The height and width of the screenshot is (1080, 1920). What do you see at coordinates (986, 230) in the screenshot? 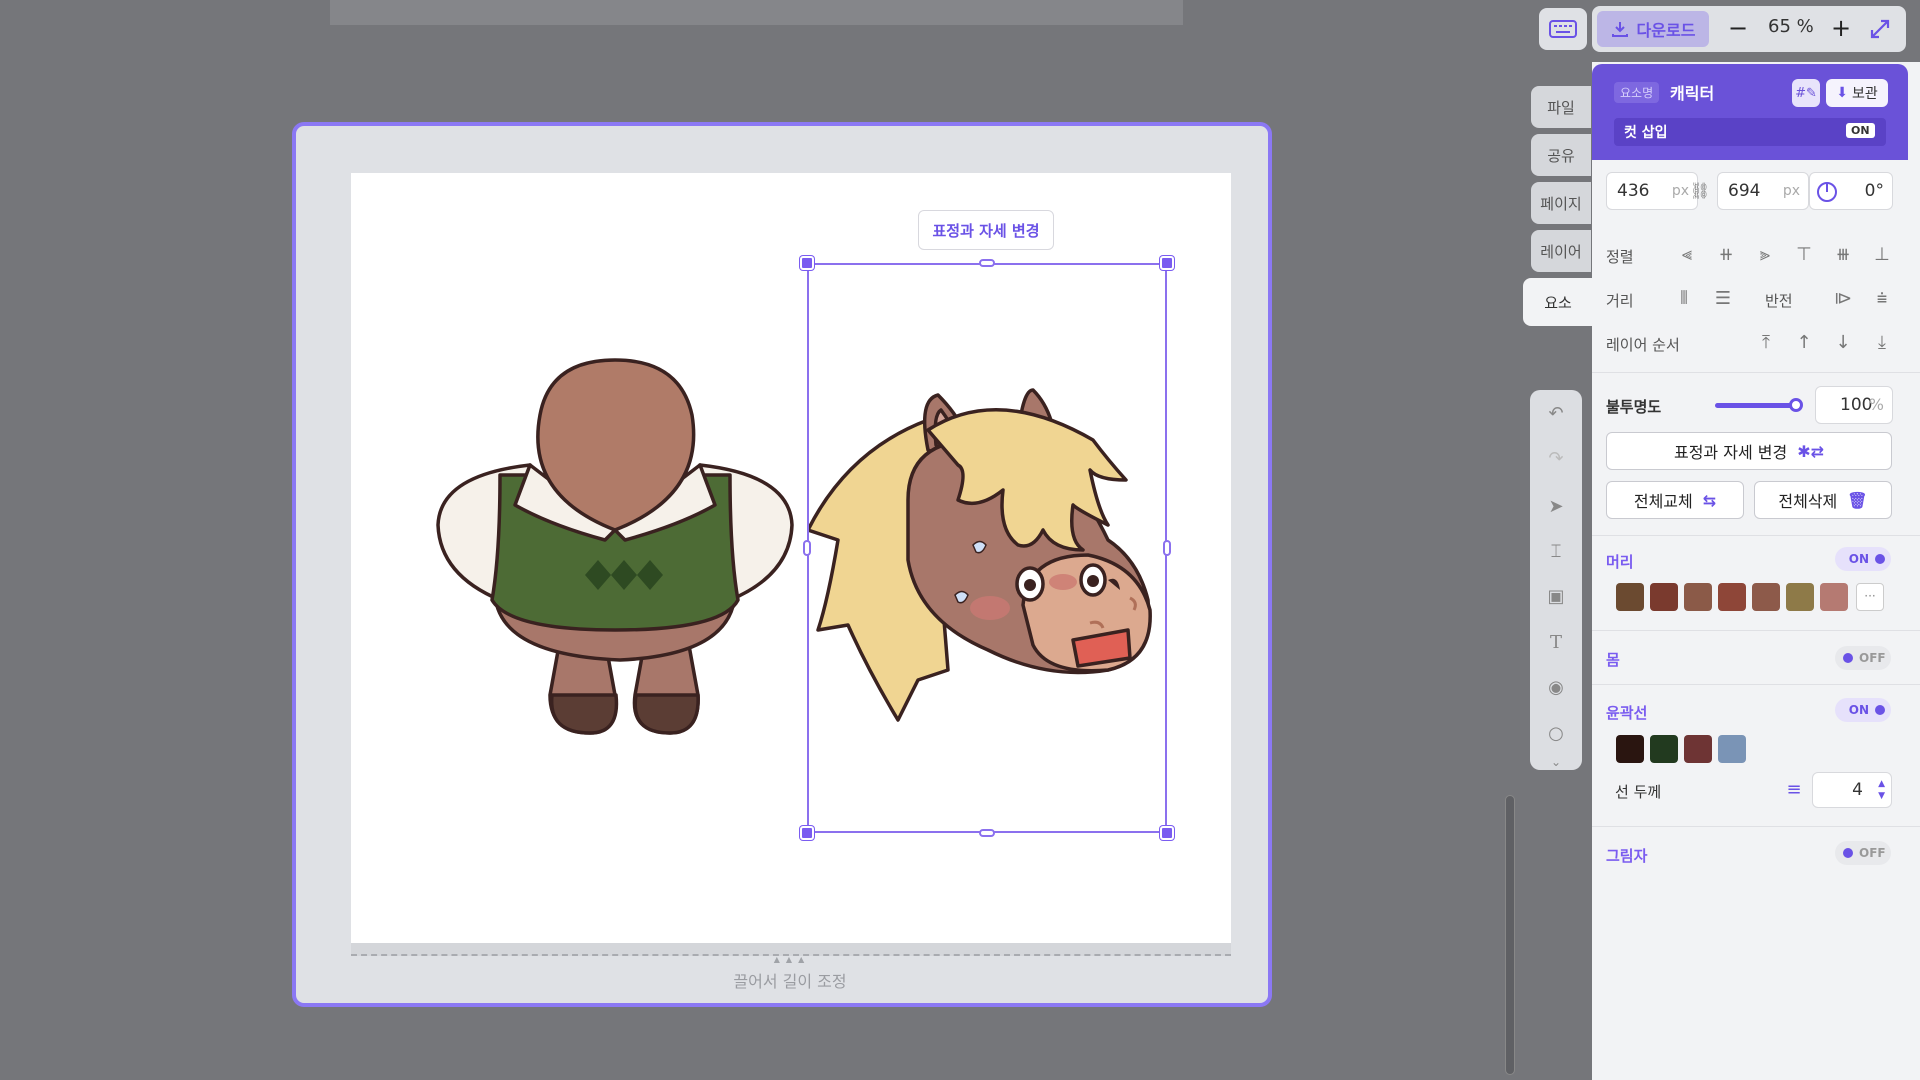
I see `change-pose-float-button: 표정과 자세 변경` at bounding box center [986, 230].